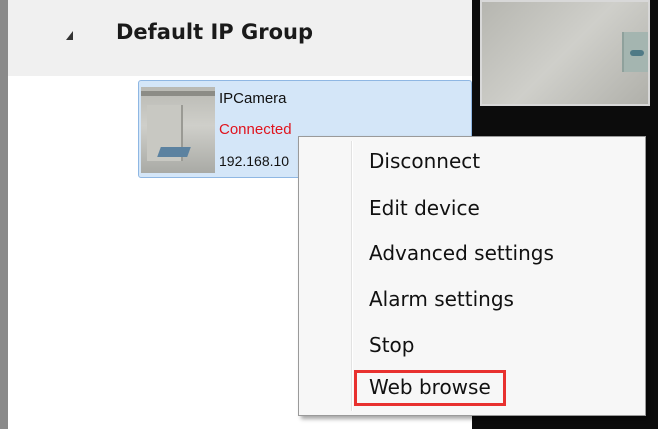 This screenshot has width=658, height=429. Describe the element at coordinates (178, 130) in the screenshot. I see `camera-thumbnail` at that location.